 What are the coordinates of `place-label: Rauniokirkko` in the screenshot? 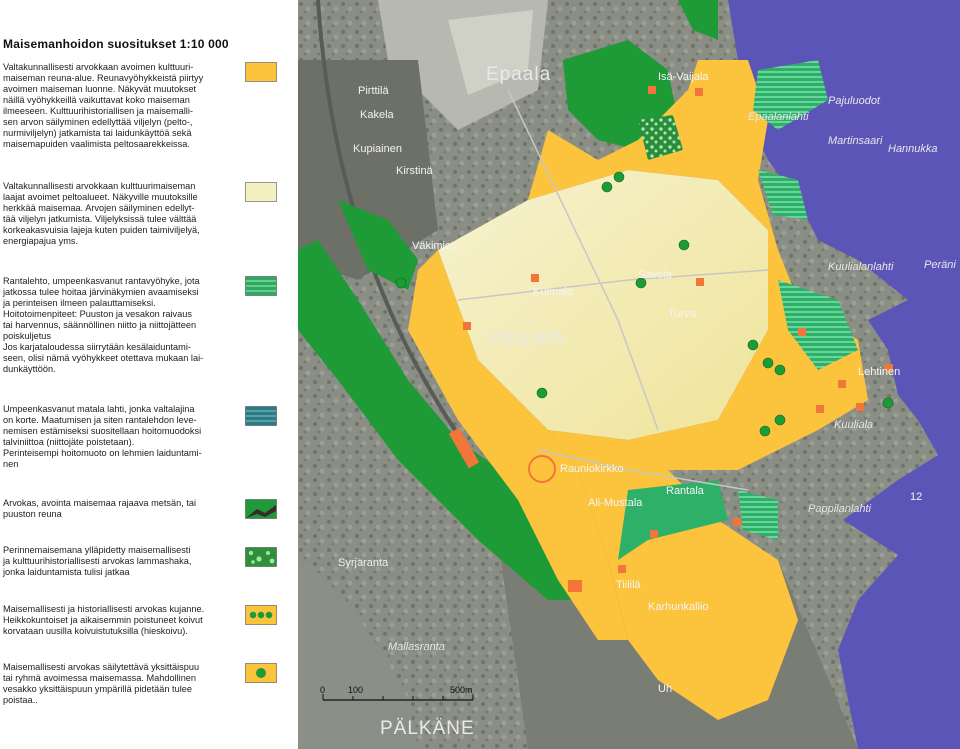 It's located at (592, 469).